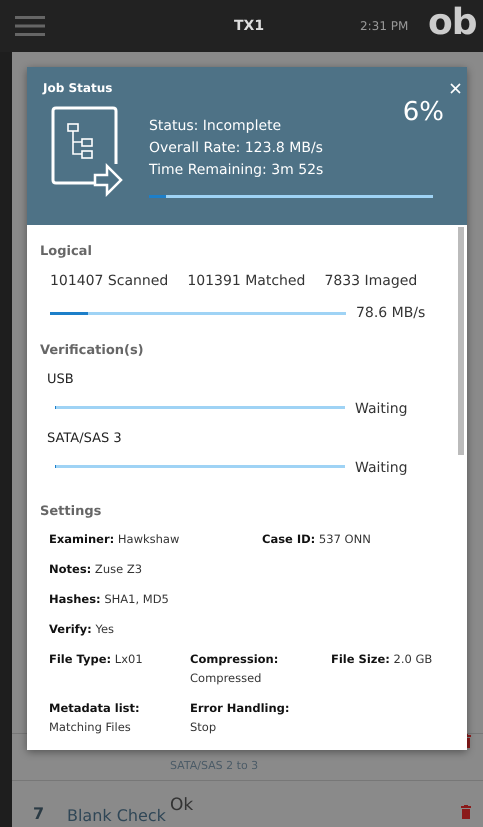  What do you see at coordinates (423, 112) in the screenshot?
I see `percent-complete: 6%` at bounding box center [423, 112].